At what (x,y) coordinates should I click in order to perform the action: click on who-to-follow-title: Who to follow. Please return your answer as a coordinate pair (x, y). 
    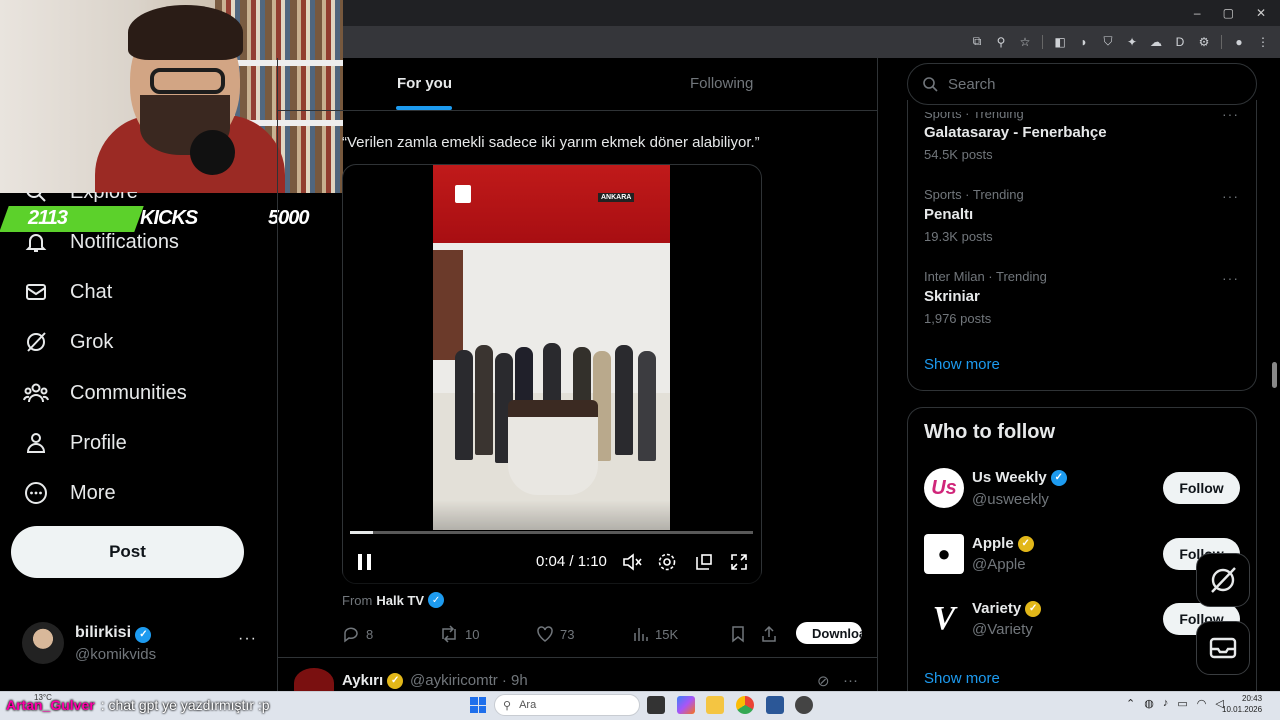
    Looking at the image, I should click on (990, 432).